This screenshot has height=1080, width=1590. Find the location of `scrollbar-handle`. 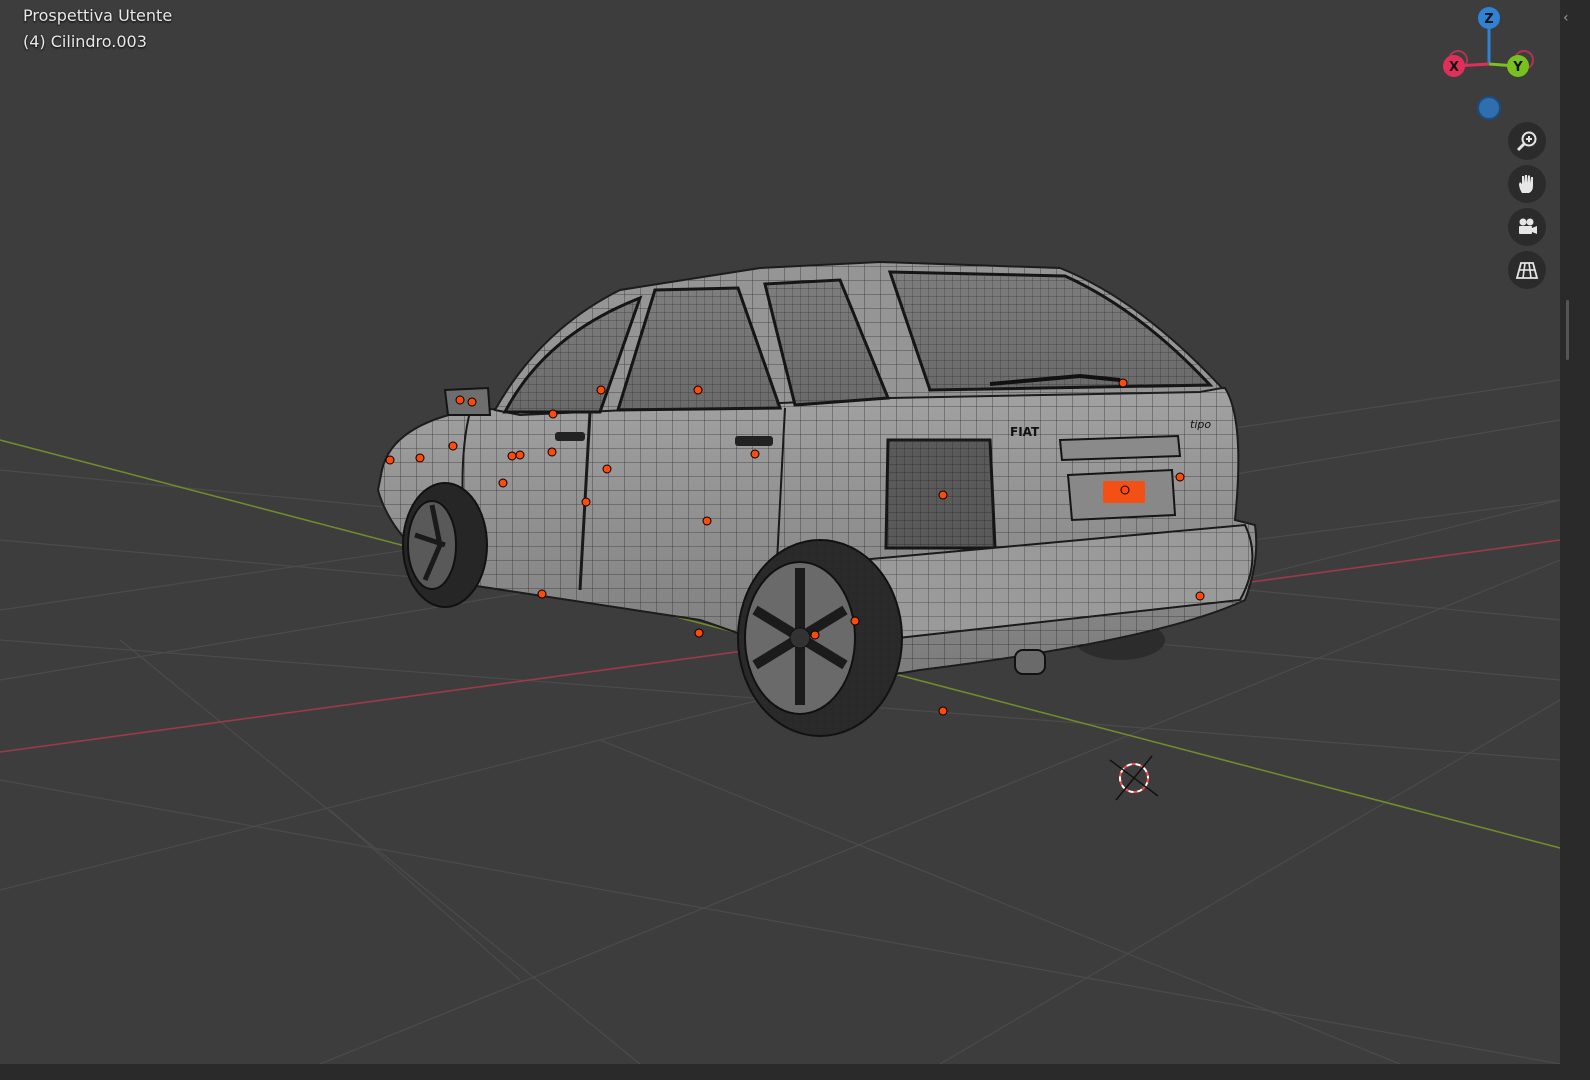

scrollbar-handle is located at coordinates (1567, 330).